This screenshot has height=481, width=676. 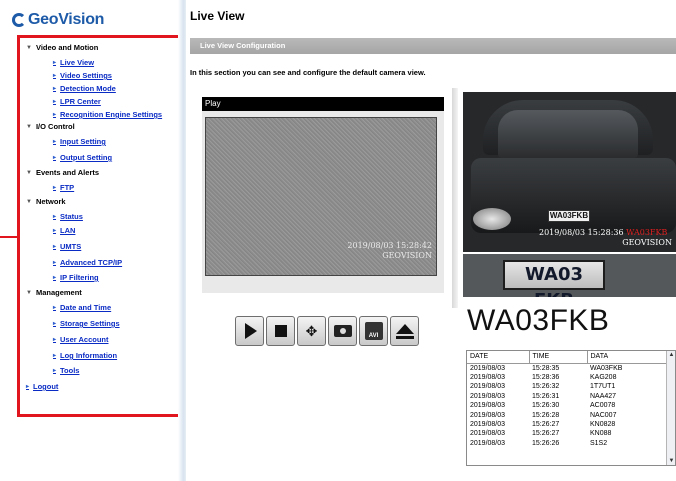 I want to click on sidebar-item-ip-filtering: ▸ IP Filtering, so click(x=76, y=277).